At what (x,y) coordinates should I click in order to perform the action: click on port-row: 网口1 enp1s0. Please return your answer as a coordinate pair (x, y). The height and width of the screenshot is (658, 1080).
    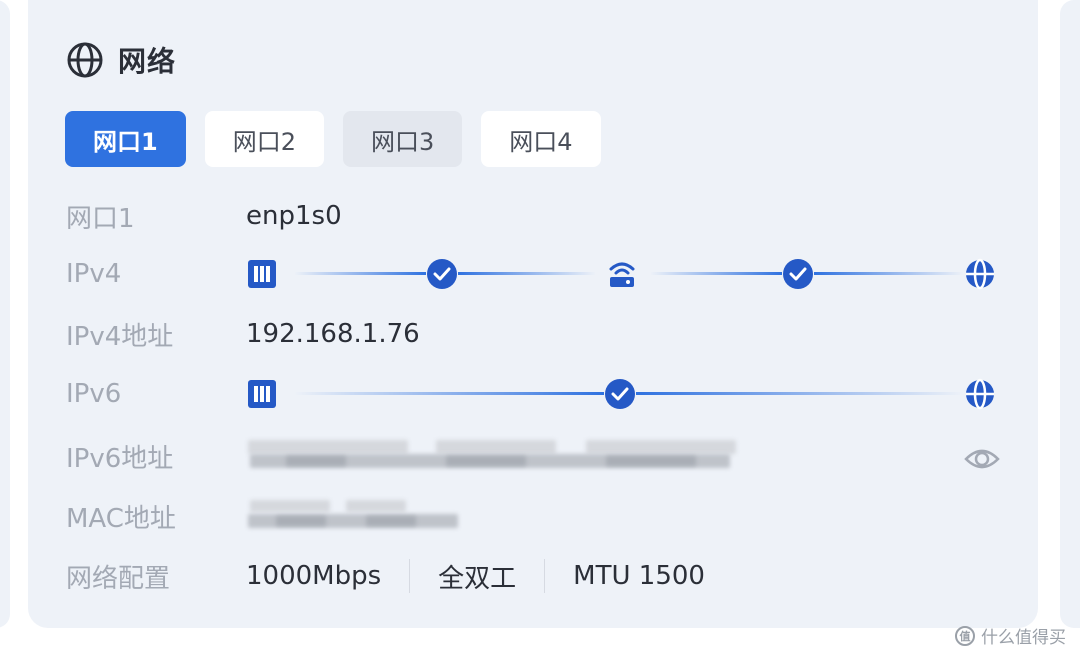
    Looking at the image, I should click on (204, 216).